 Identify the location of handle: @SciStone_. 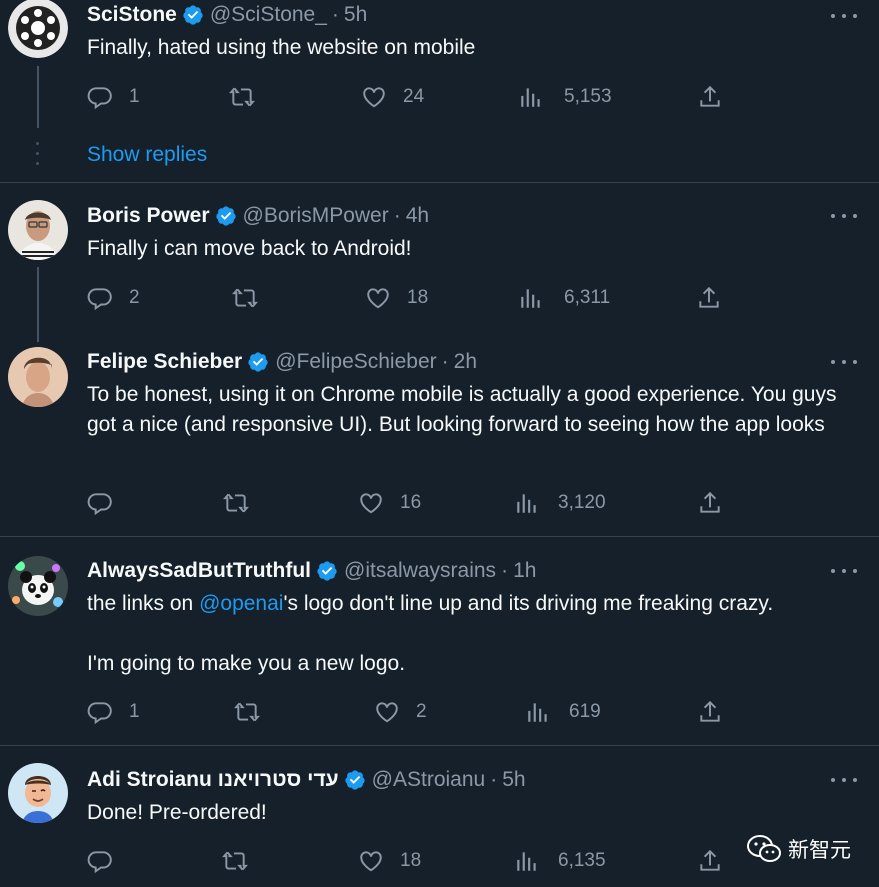
(268, 15).